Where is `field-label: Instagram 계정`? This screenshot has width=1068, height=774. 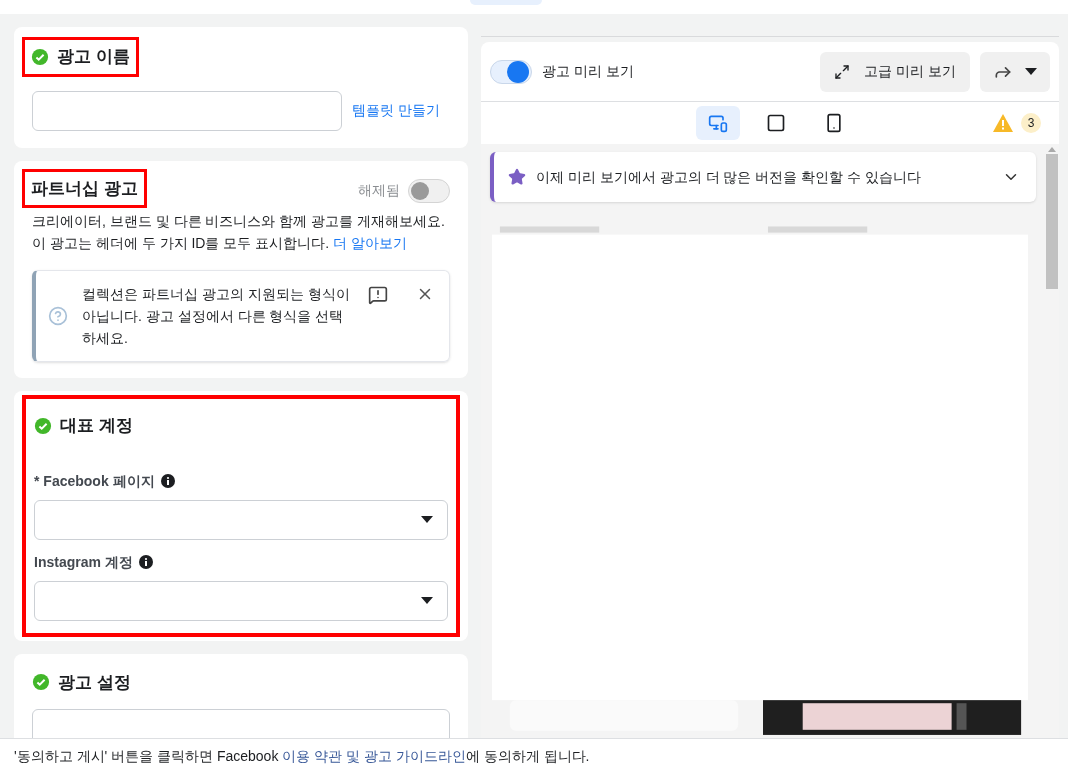 field-label: Instagram 계정 is located at coordinates (83, 562).